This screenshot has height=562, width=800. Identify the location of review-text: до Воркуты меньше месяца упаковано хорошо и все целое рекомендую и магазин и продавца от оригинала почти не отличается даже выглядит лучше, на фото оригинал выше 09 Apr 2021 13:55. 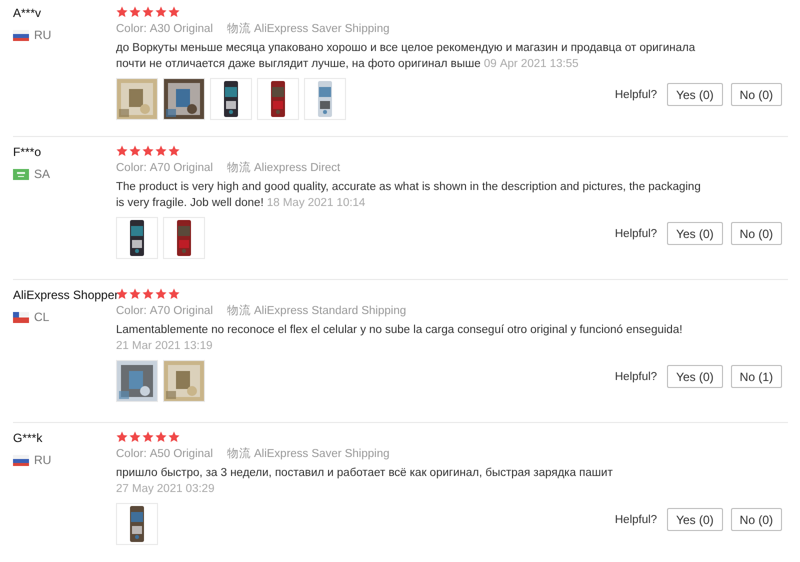
(406, 56).